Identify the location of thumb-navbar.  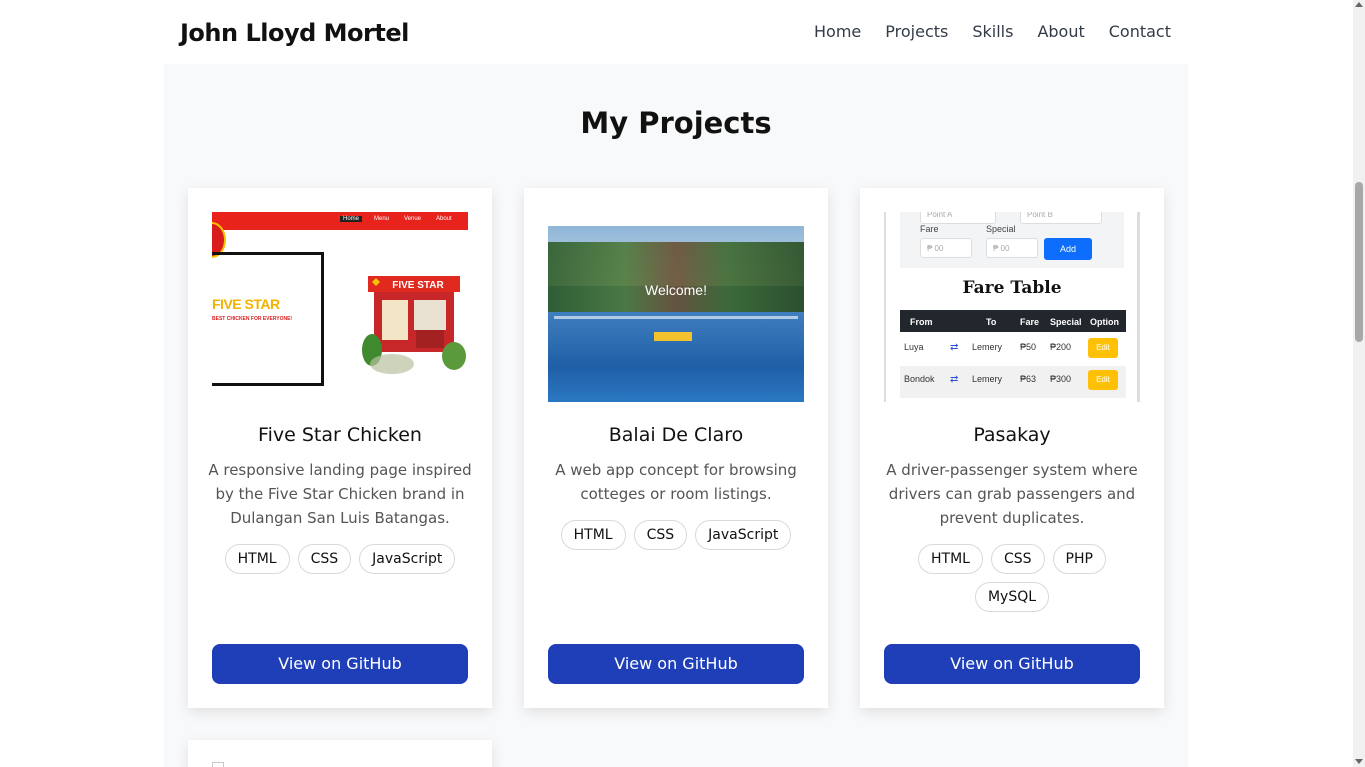
(676, 219).